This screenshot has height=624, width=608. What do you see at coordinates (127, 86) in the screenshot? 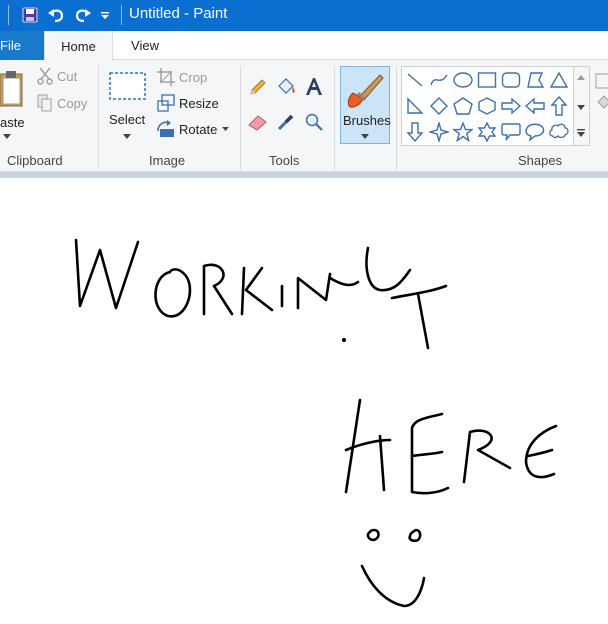
I see `select-icon` at bounding box center [127, 86].